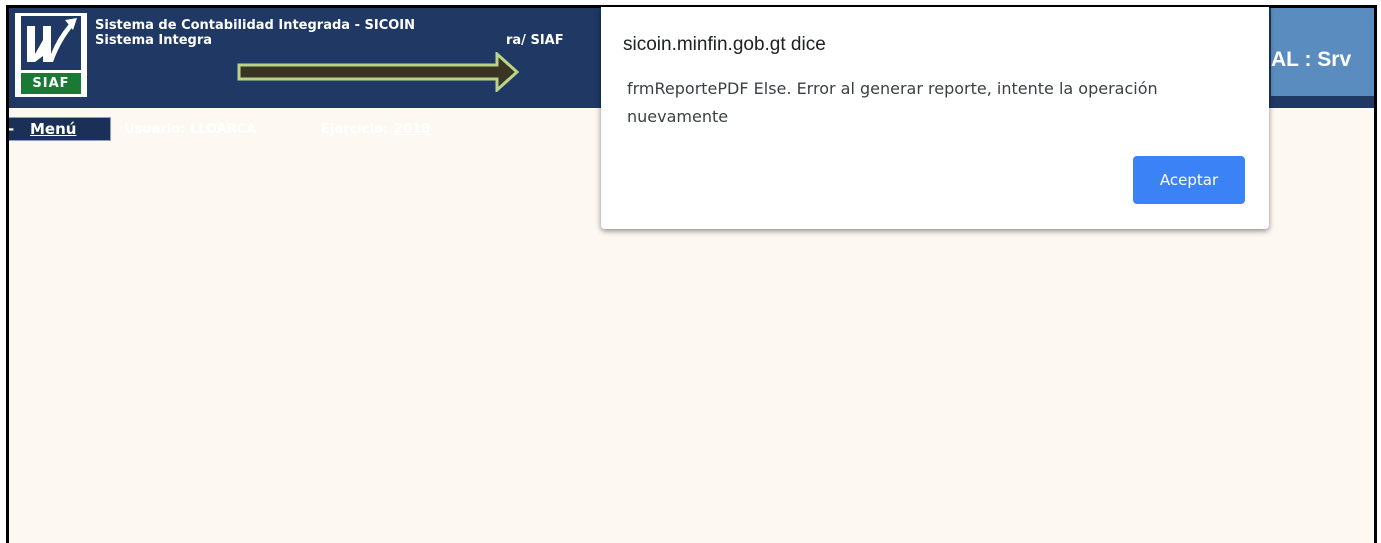  Describe the element at coordinates (1311, 59) in the screenshot. I see `server-title: AL : Srv` at that location.